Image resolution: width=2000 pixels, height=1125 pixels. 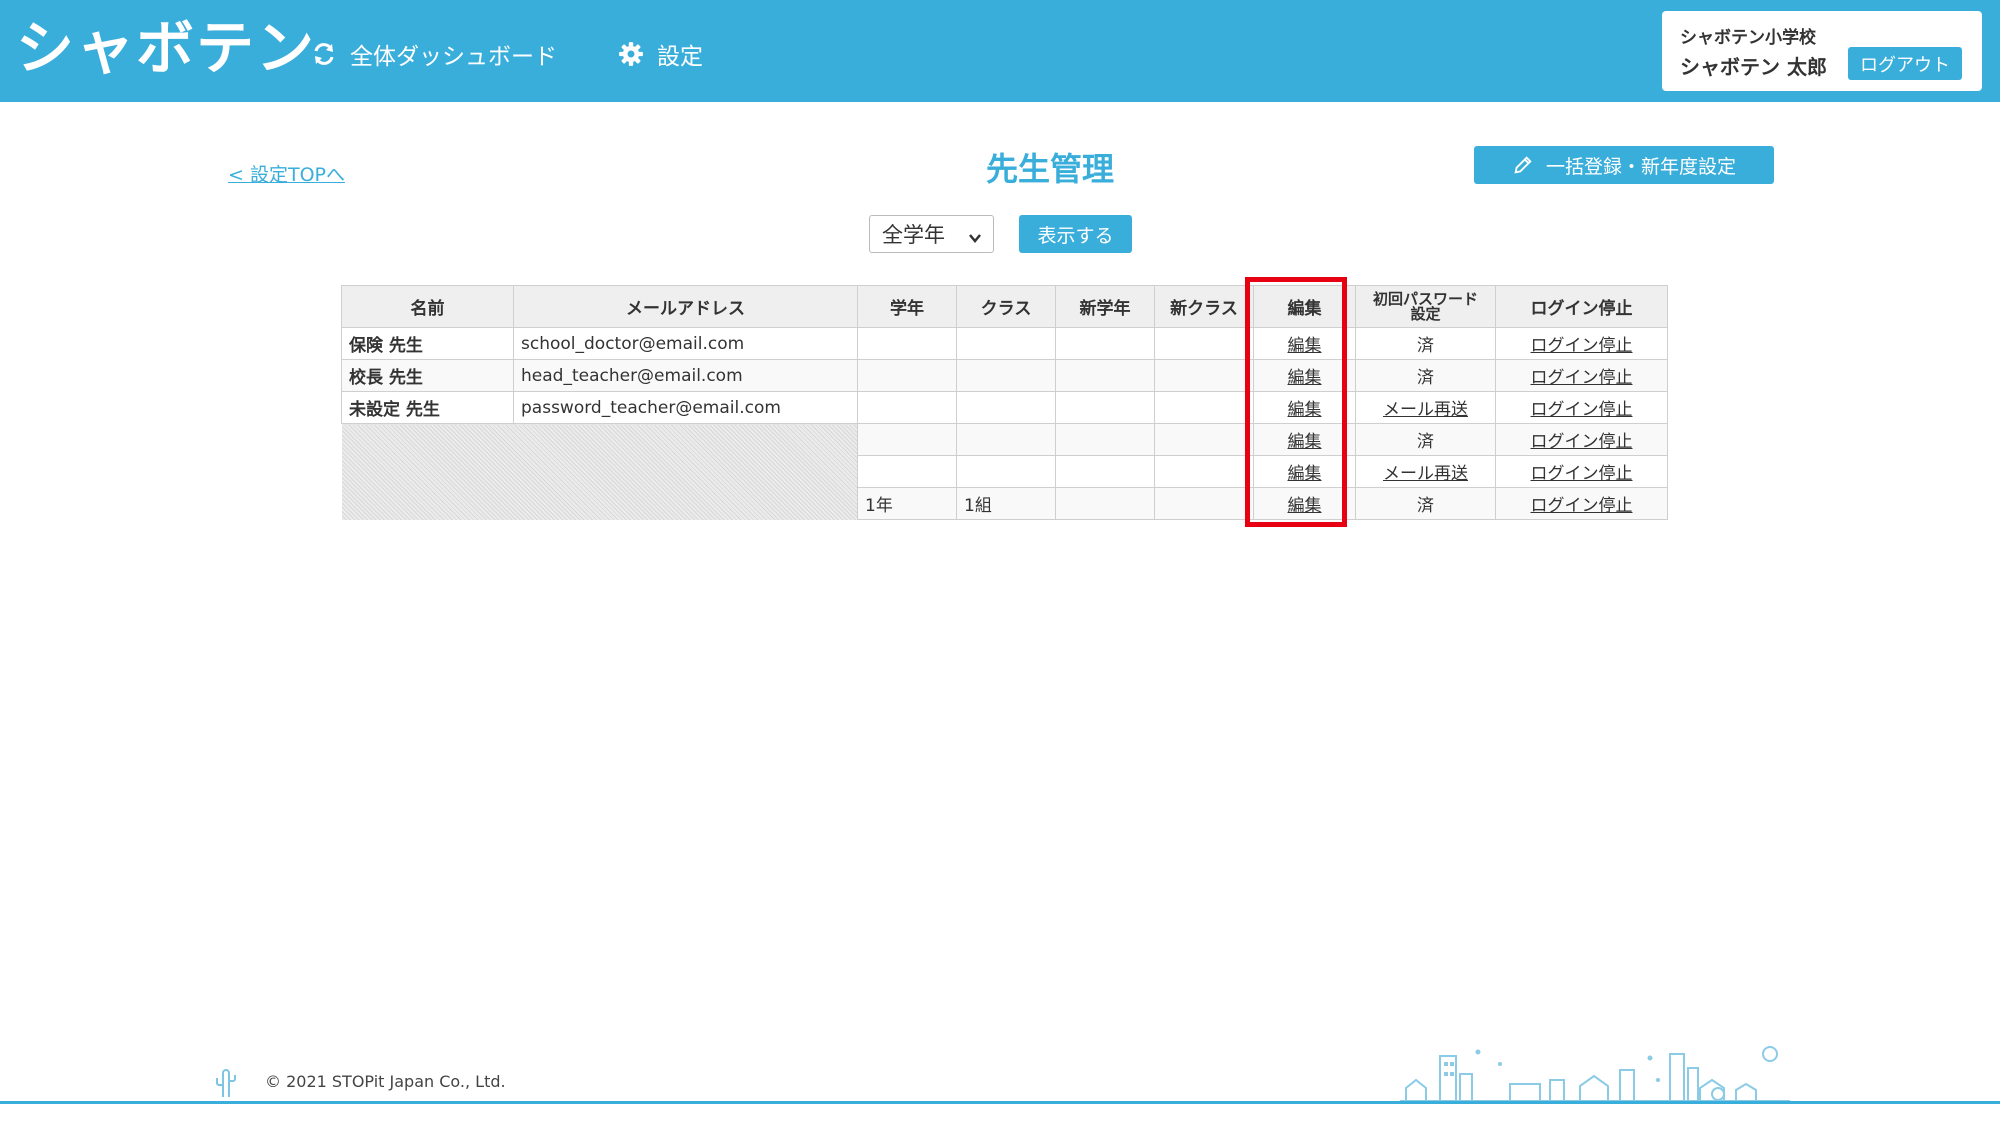 What do you see at coordinates (226, 1083) in the screenshot?
I see `cactus-icon` at bounding box center [226, 1083].